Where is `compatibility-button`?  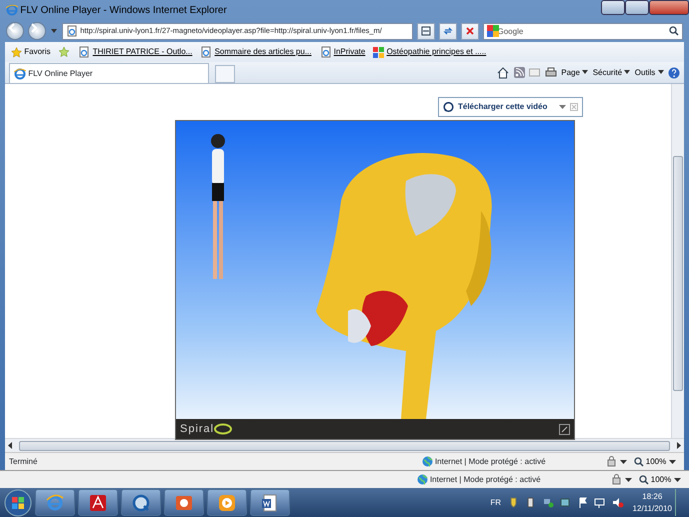 compatibility-button is located at coordinates (426, 31).